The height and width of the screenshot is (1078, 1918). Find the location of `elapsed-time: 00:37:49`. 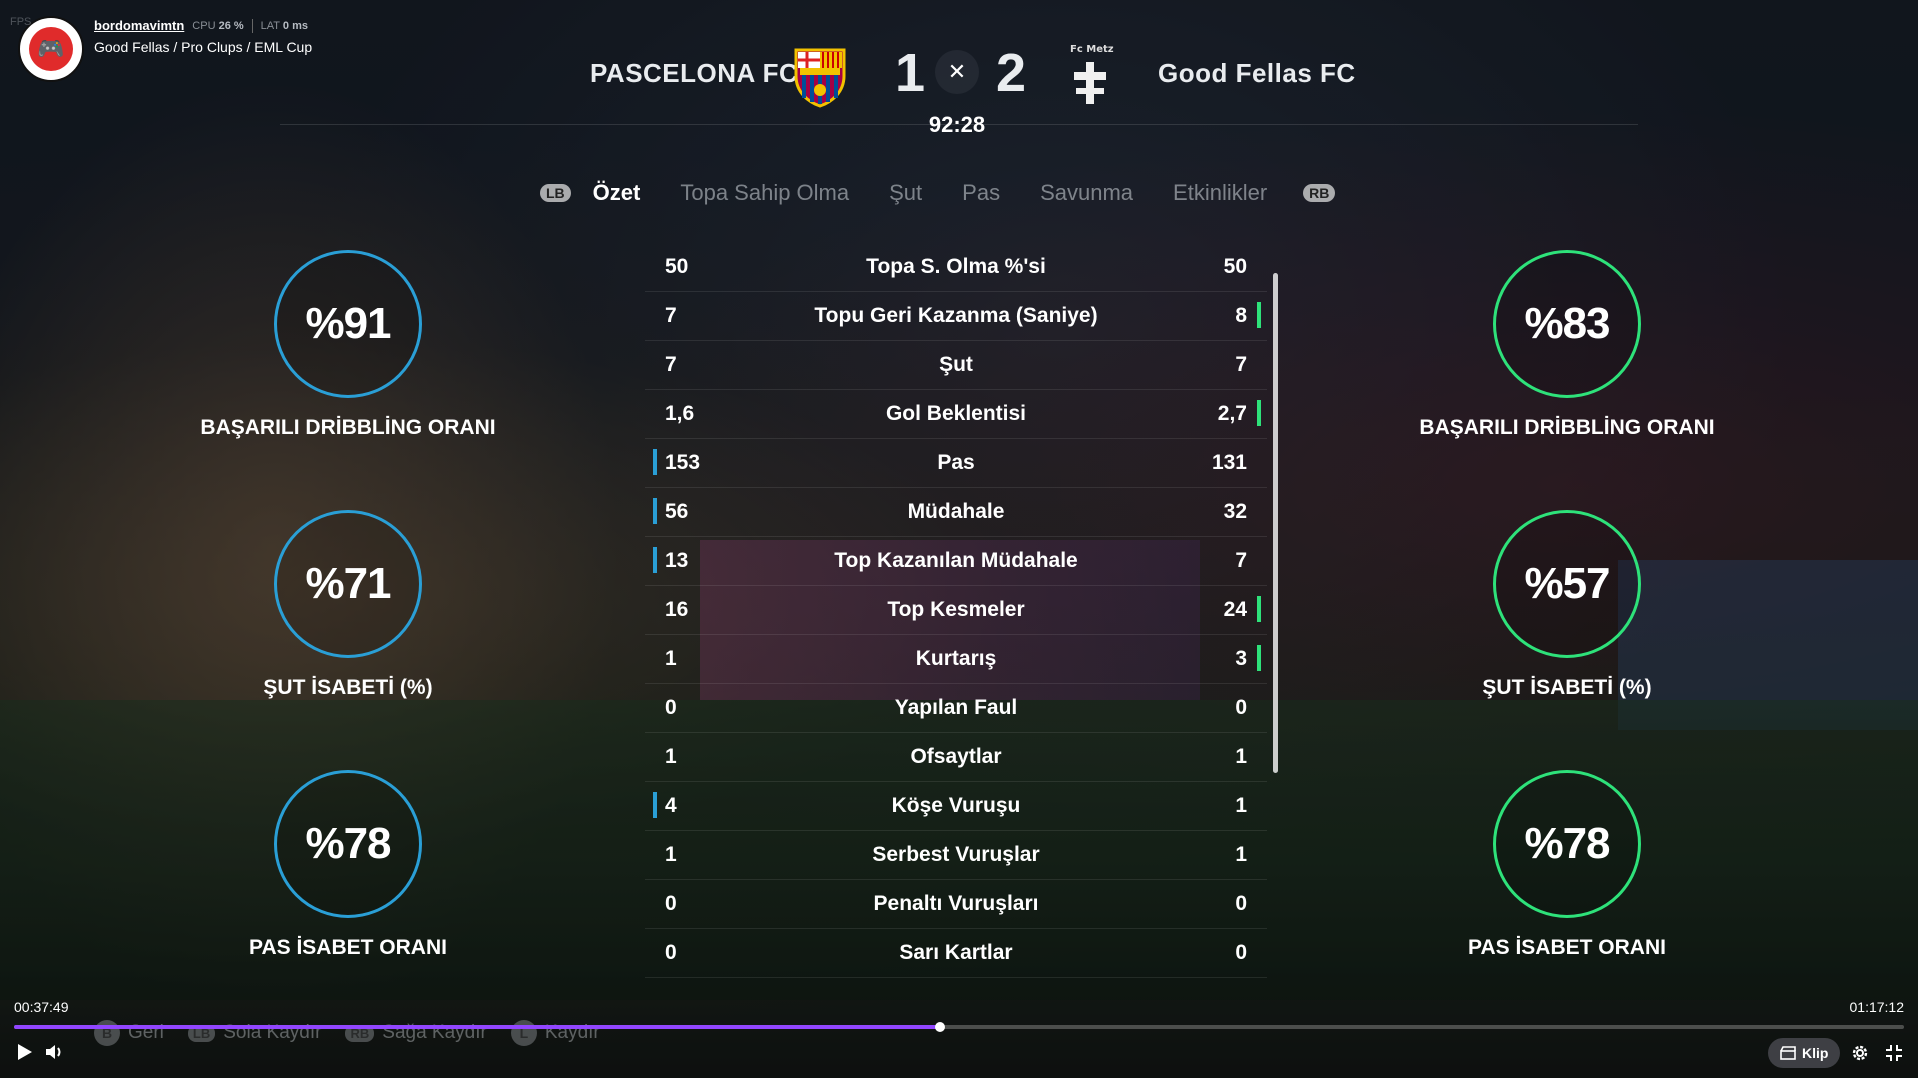

elapsed-time: 00:37:49 is located at coordinates (41, 1007).